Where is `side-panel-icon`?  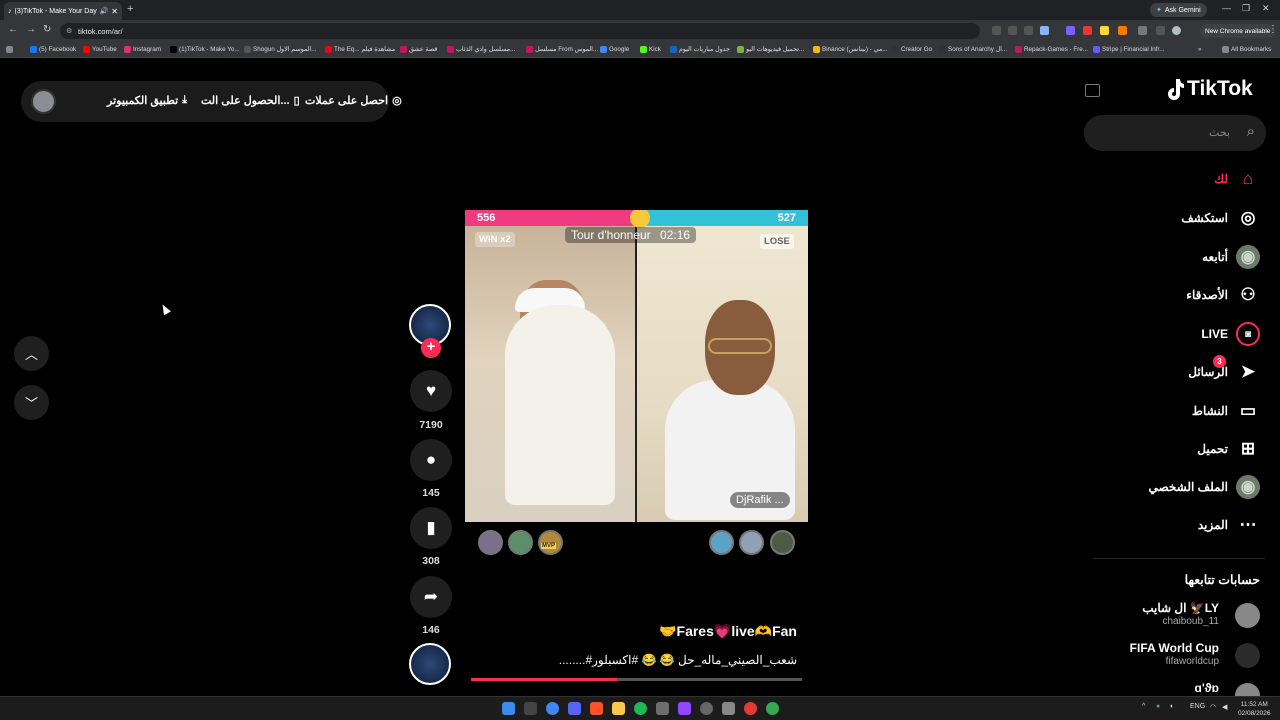
side-panel-icon is located at coordinates (1160, 30).